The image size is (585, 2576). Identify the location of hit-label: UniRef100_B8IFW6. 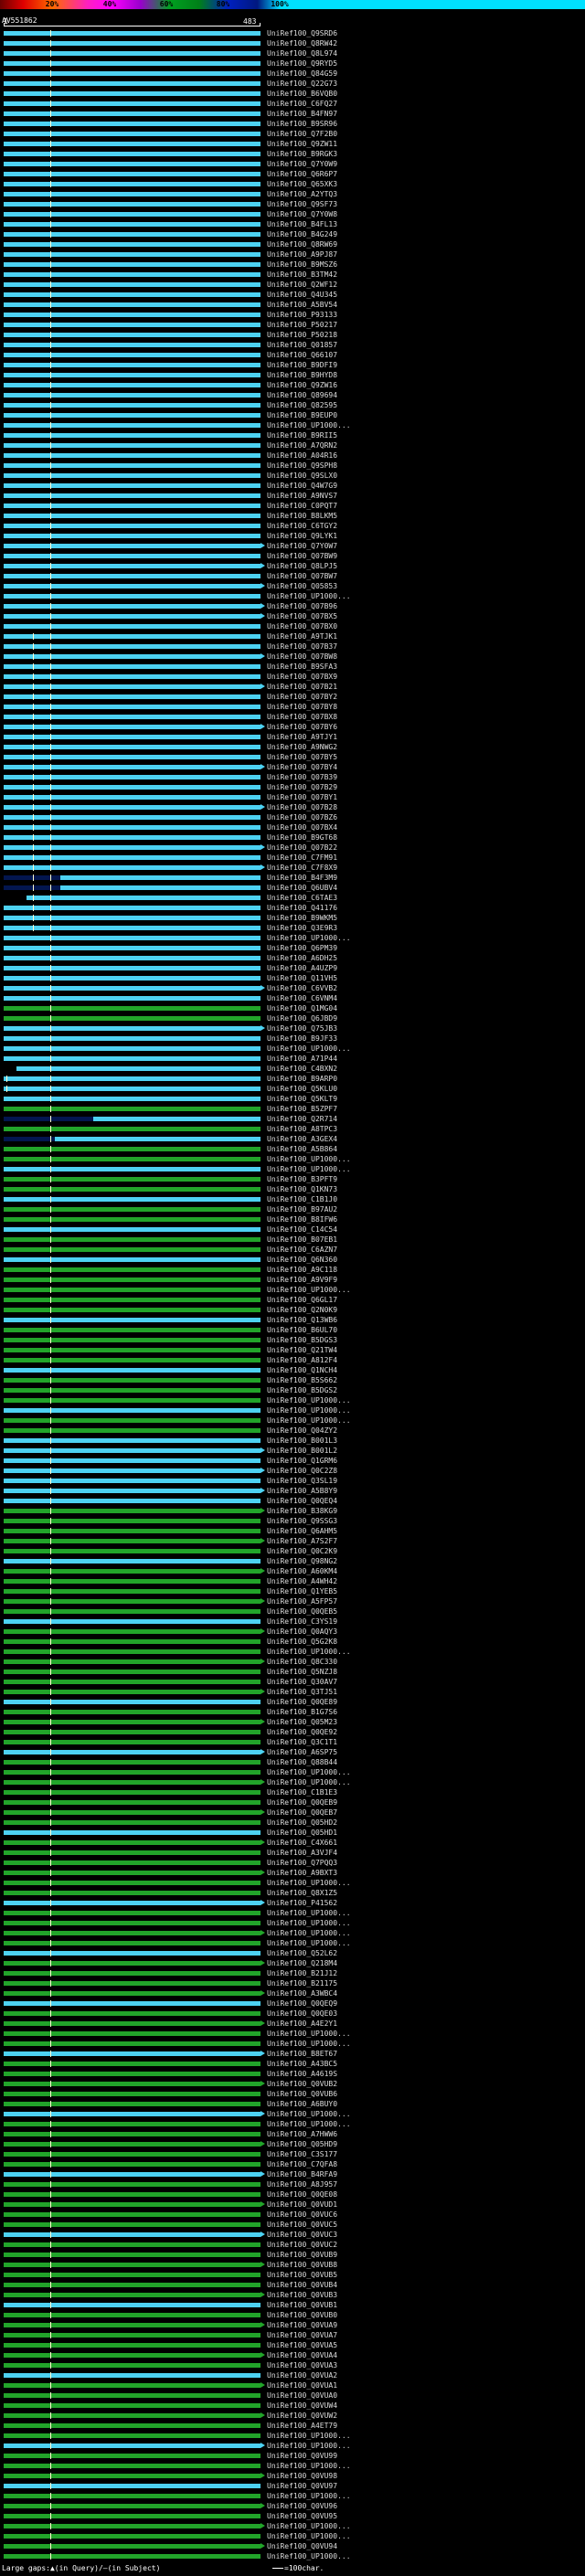
(426, 1219).